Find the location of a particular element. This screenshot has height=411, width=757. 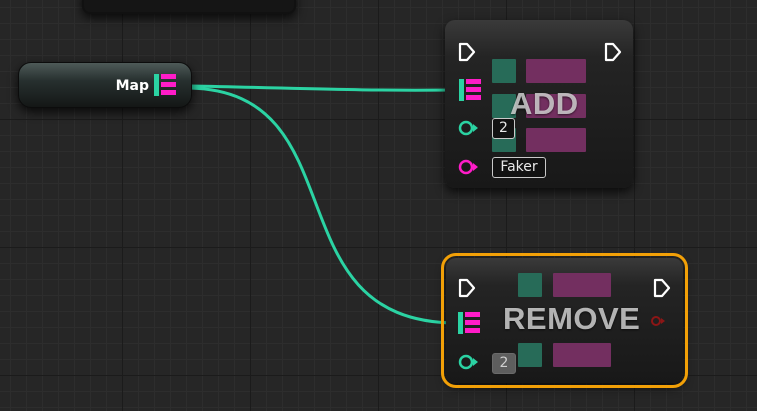

map-output-pin is located at coordinates (165, 85).